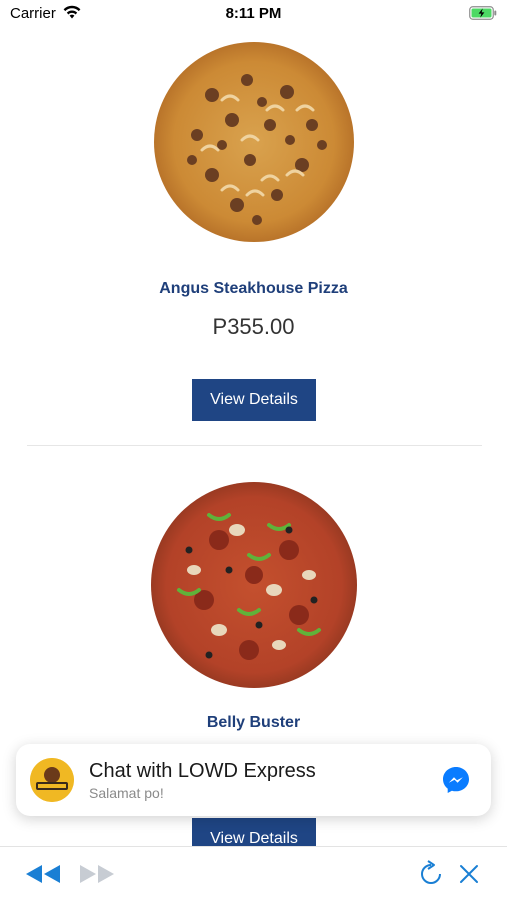 Image resolution: width=507 pixels, height=900 pixels. What do you see at coordinates (253, 722) in the screenshot?
I see `product-name: Belly Buster` at bounding box center [253, 722].